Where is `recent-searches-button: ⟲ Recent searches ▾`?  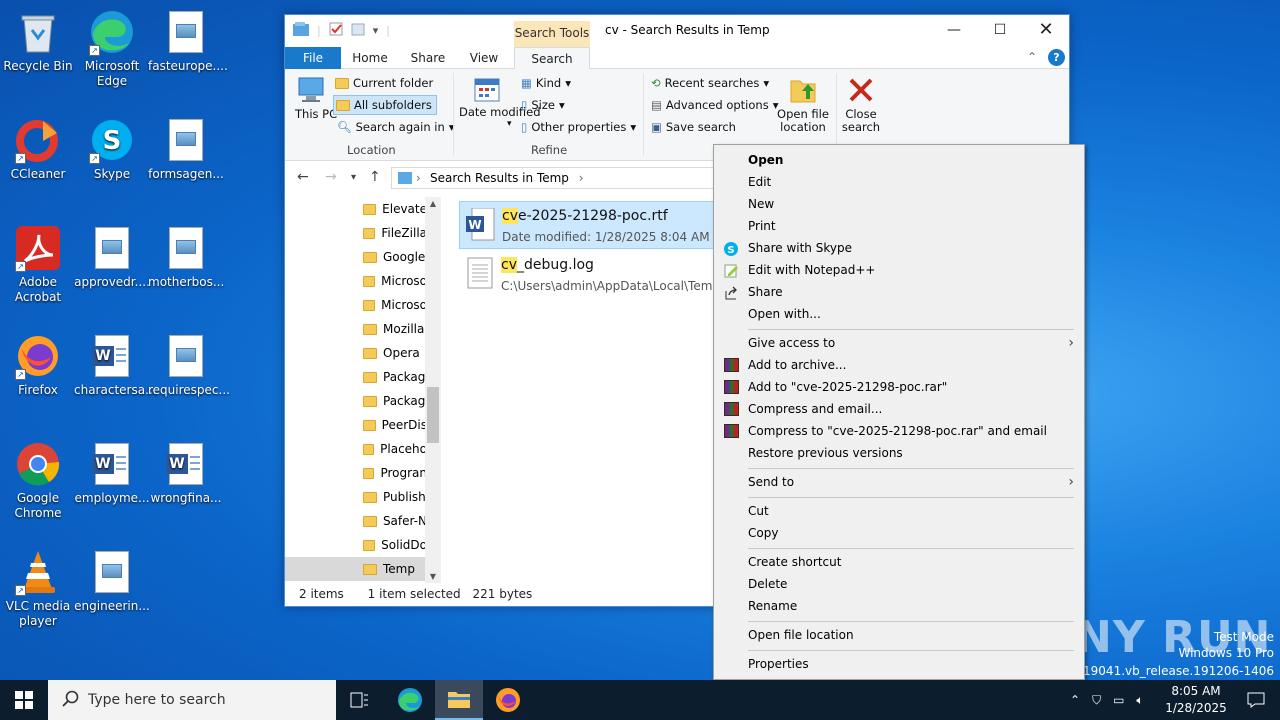
recent-searches-button: ⟲ Recent searches ▾ is located at coordinates (710, 83).